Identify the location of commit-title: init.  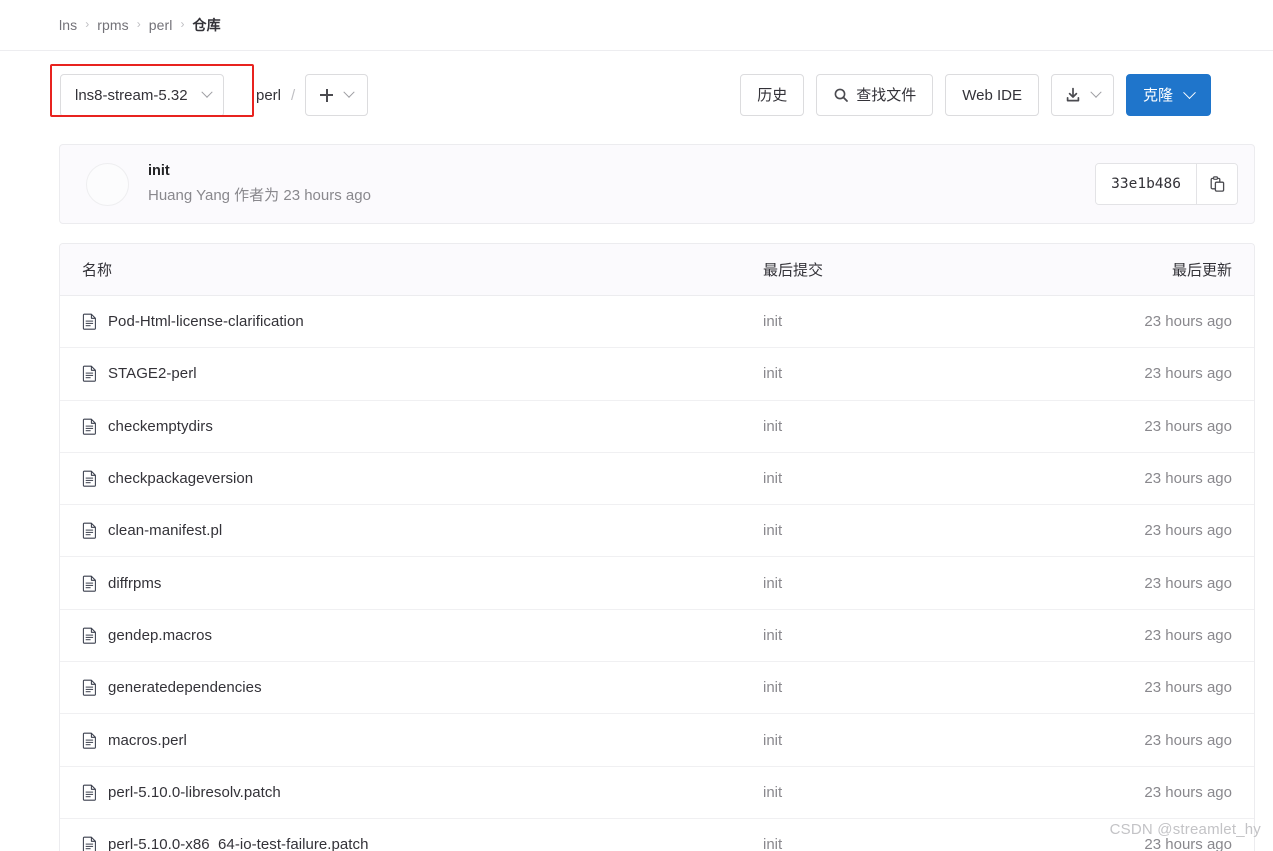
(259, 171).